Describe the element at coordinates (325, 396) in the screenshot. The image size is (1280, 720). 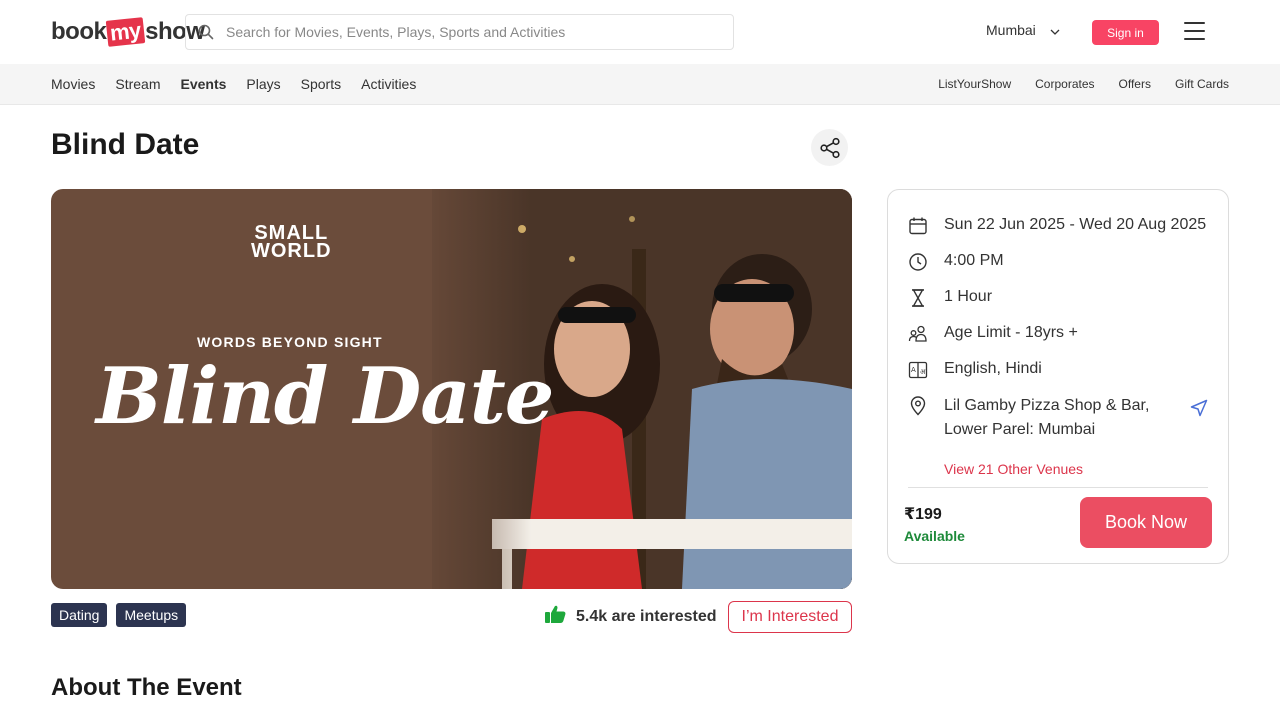
I see `banner-script-title: Blind Date` at that location.